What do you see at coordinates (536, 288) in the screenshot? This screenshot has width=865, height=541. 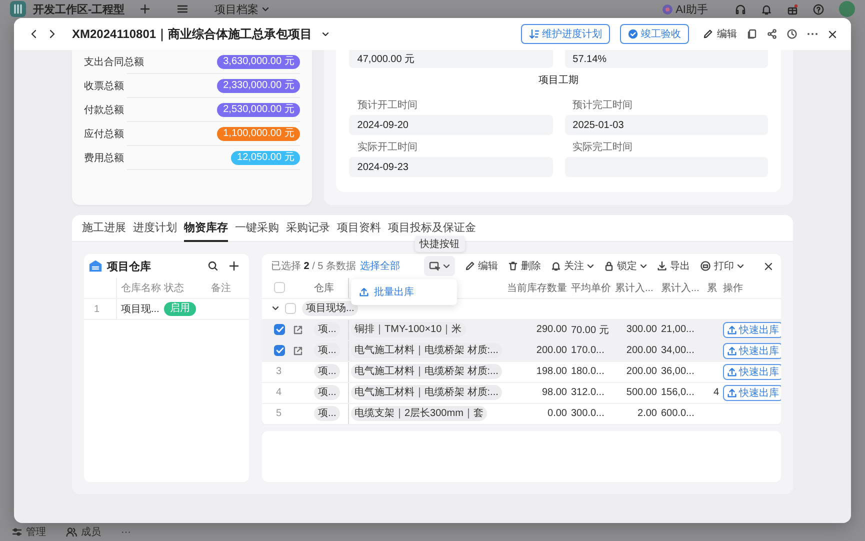 I see `column-header: 当前库存数量` at bounding box center [536, 288].